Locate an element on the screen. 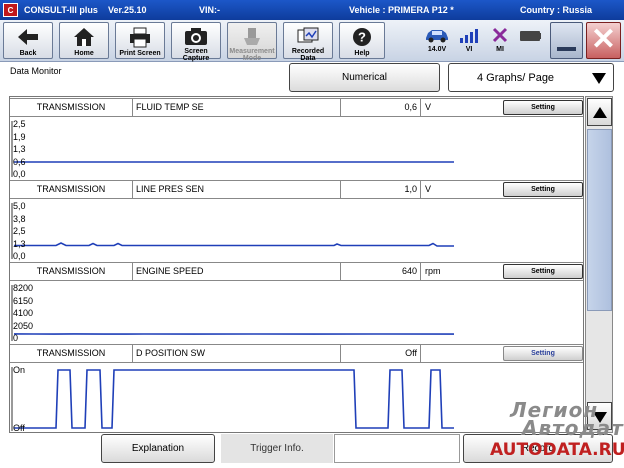 The image size is (624, 468). screen-capture-label-1: Screen is located at coordinates (196, 51).